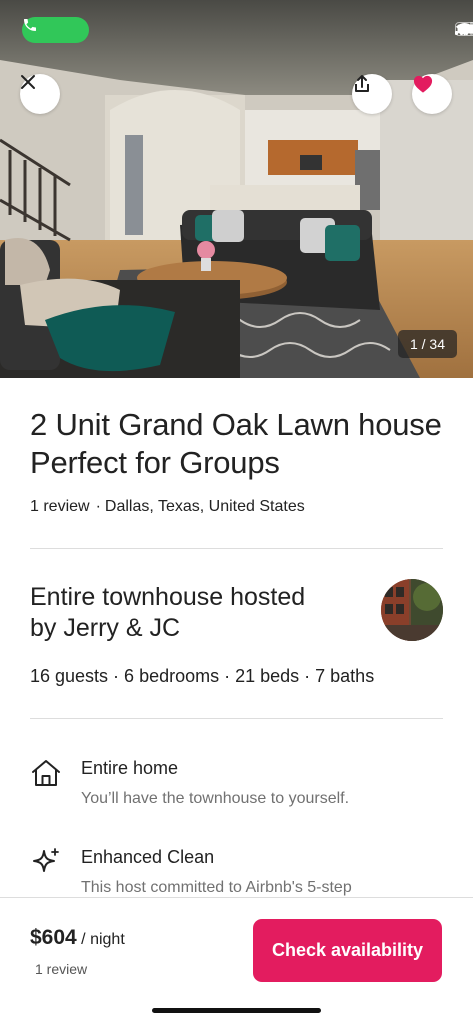 The image size is (473, 1025). What do you see at coordinates (40, 94) in the screenshot?
I see `close-button` at bounding box center [40, 94].